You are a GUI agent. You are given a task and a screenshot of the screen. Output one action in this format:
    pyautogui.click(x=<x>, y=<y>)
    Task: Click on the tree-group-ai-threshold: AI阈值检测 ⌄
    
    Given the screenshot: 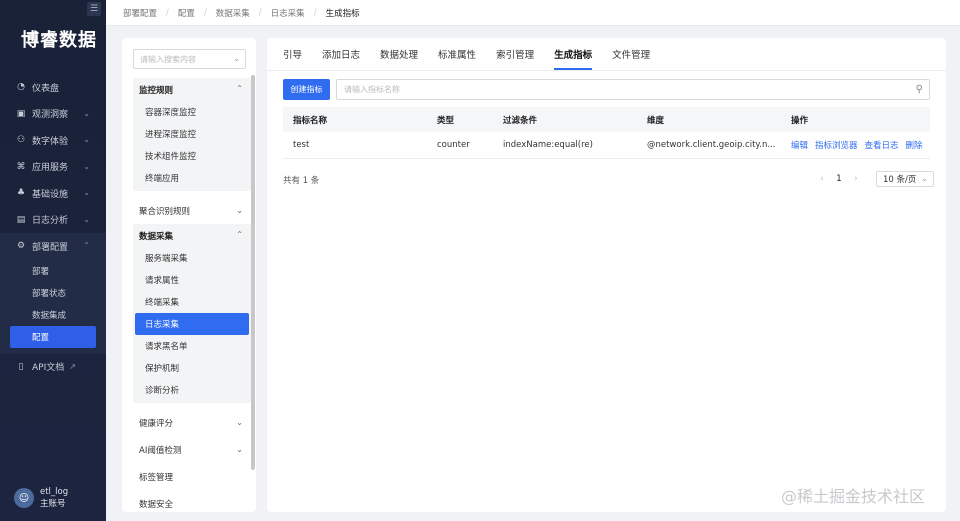 What is the action you would take?
    pyautogui.click(x=192, y=449)
    